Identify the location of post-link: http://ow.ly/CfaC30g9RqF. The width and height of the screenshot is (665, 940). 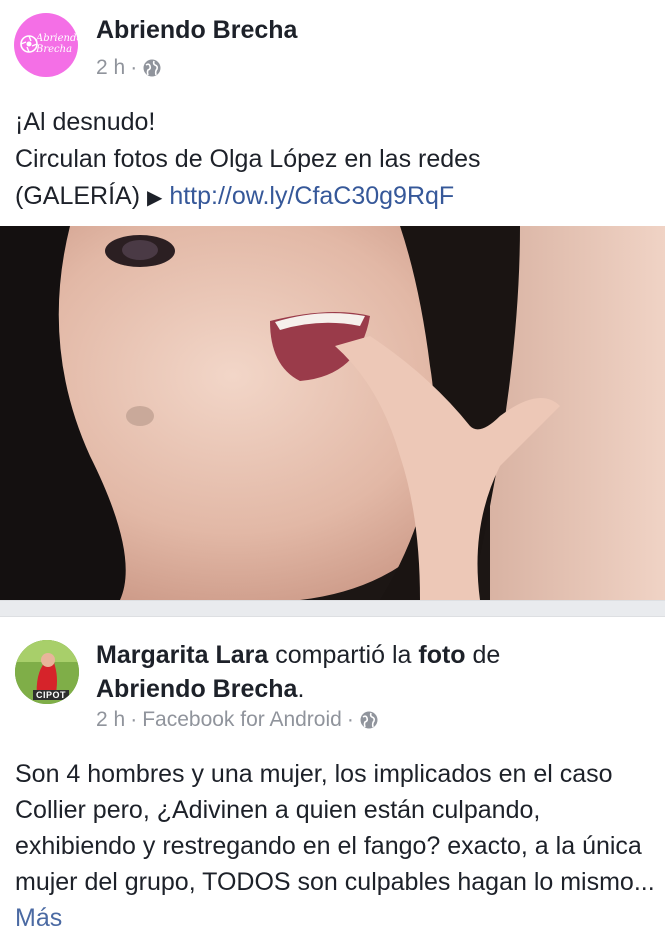
(311, 196).